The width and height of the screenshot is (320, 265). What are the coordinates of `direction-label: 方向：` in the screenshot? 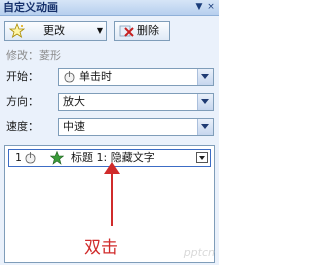 It's located at (22, 101).